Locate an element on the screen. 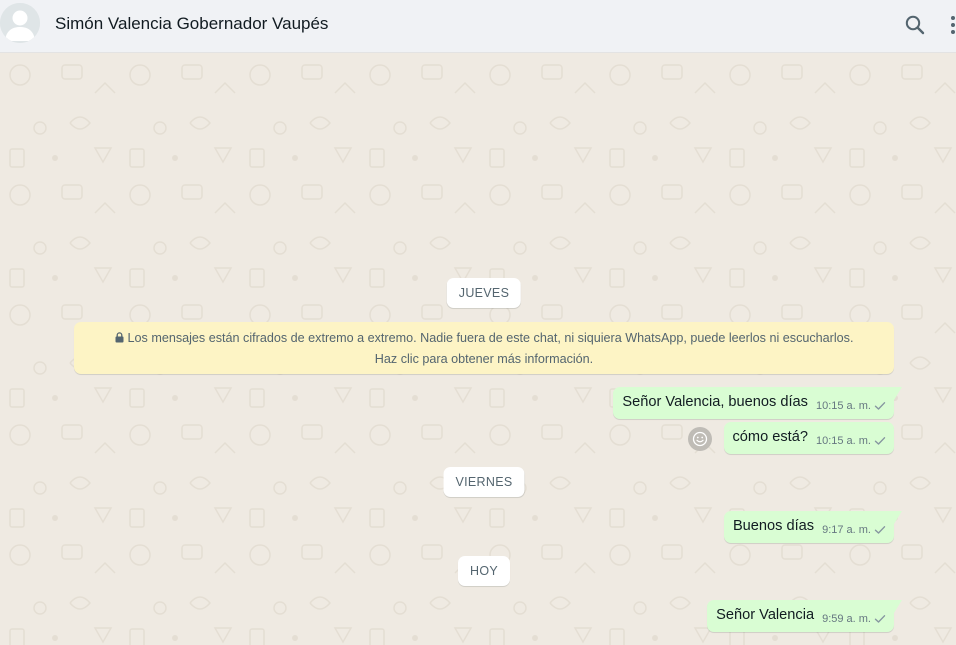  outgoing-message: Señor Valencia 9:59 a. m. is located at coordinates (804, 616).